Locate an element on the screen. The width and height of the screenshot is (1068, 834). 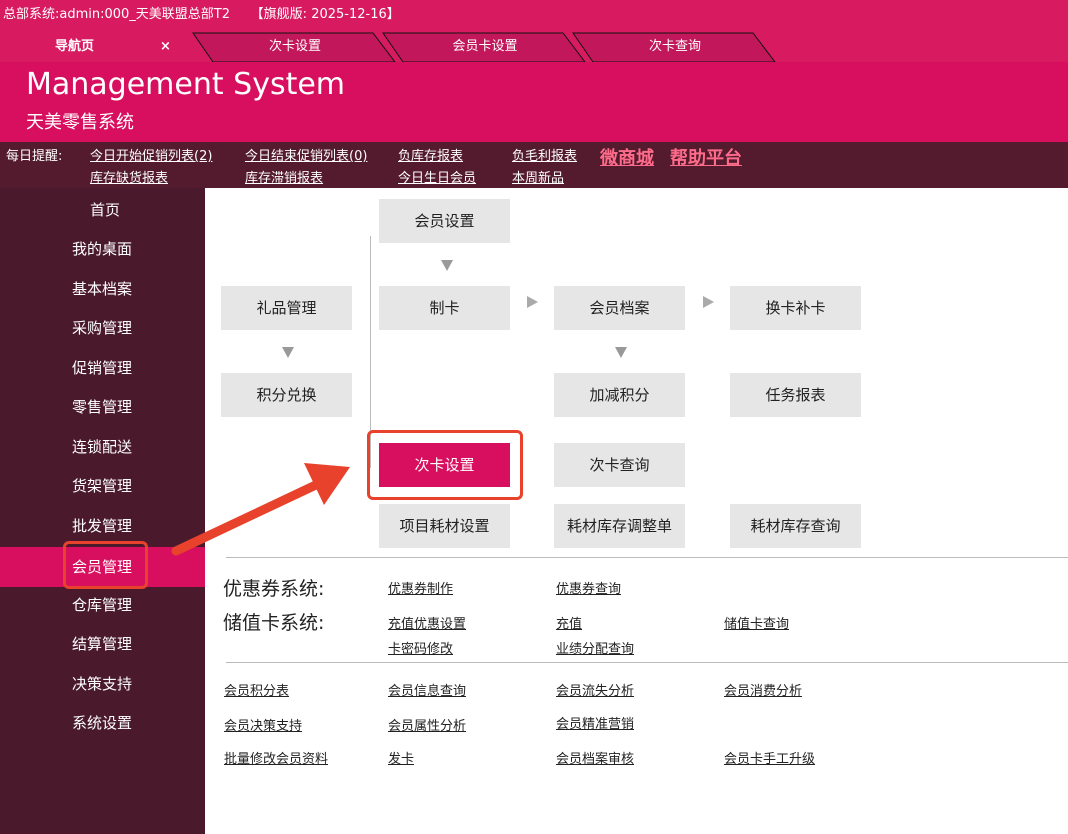
close-icon: × is located at coordinates (165, 46).